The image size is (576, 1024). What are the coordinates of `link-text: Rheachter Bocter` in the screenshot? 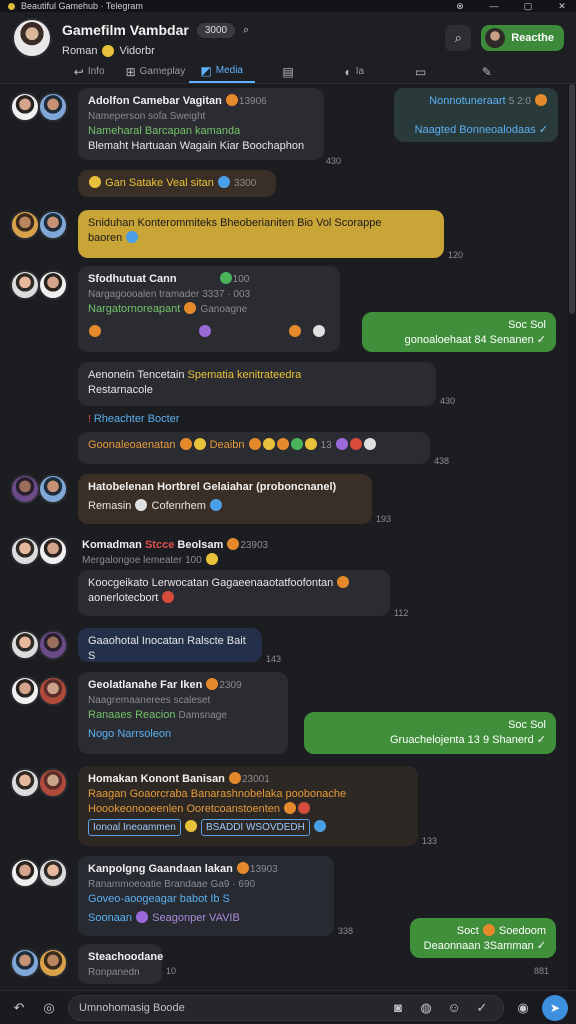 It's located at (137, 419).